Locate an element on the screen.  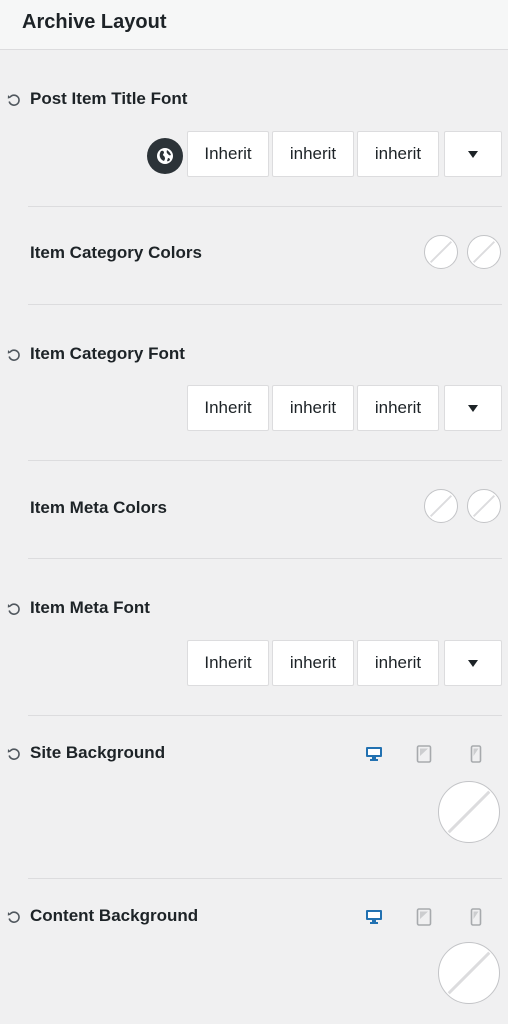
panel-title: Archive Layout is located at coordinates (94, 22).